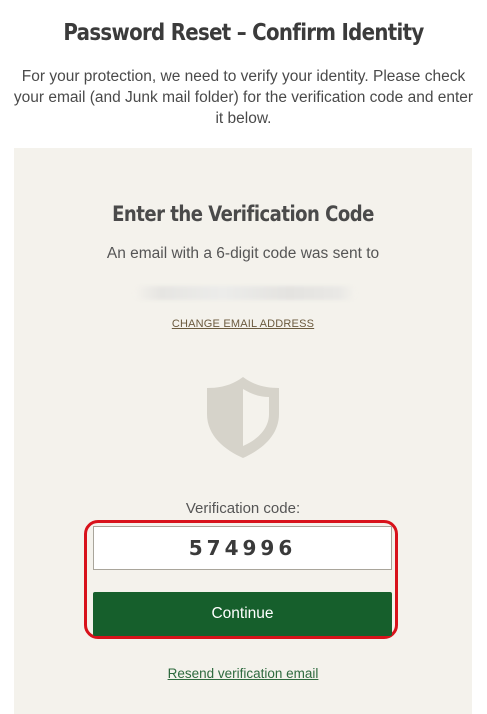 The image size is (487, 714). I want to click on code-sent-text: An email with a 6-digit code was sent to, so click(243, 253).